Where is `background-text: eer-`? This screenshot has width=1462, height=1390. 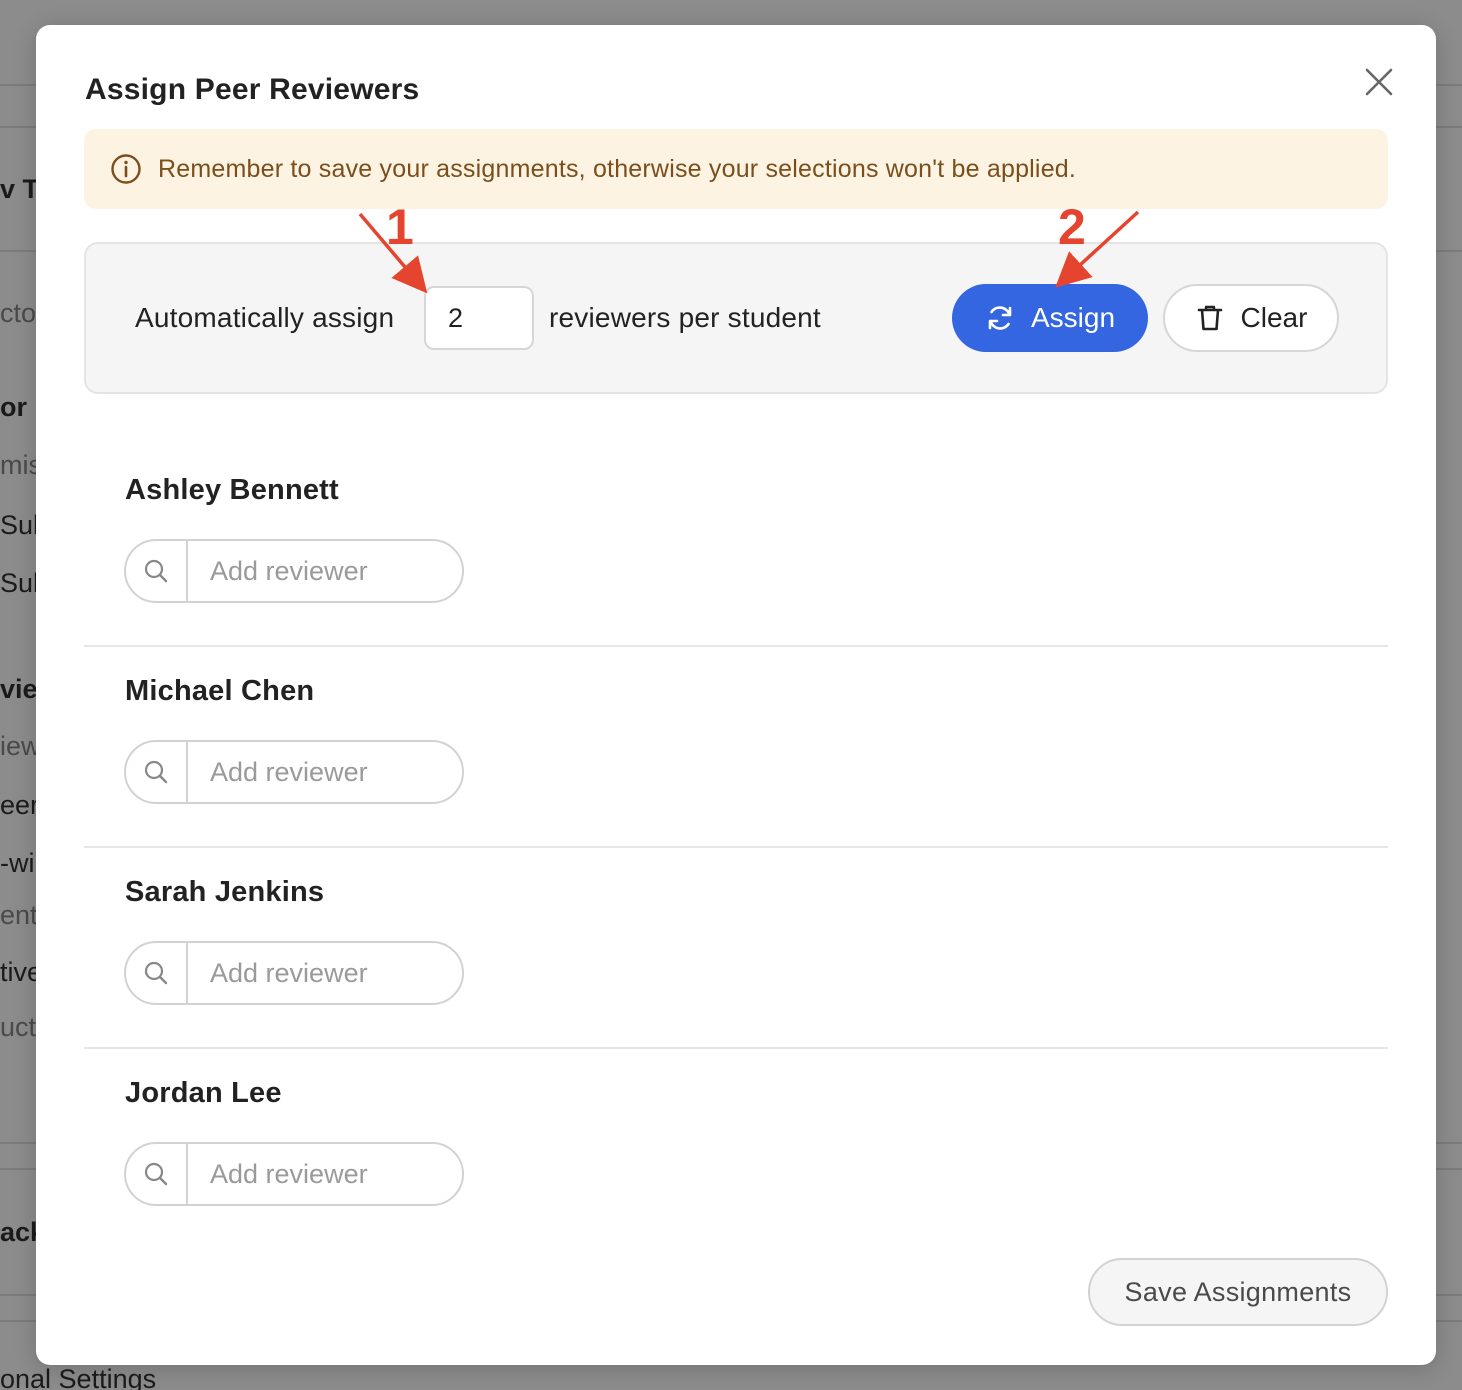
background-text: eer- is located at coordinates (18, 805).